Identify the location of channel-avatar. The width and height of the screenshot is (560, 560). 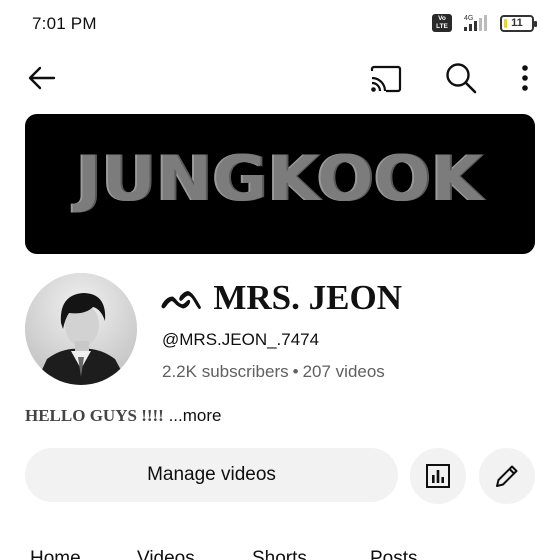
(81, 329).